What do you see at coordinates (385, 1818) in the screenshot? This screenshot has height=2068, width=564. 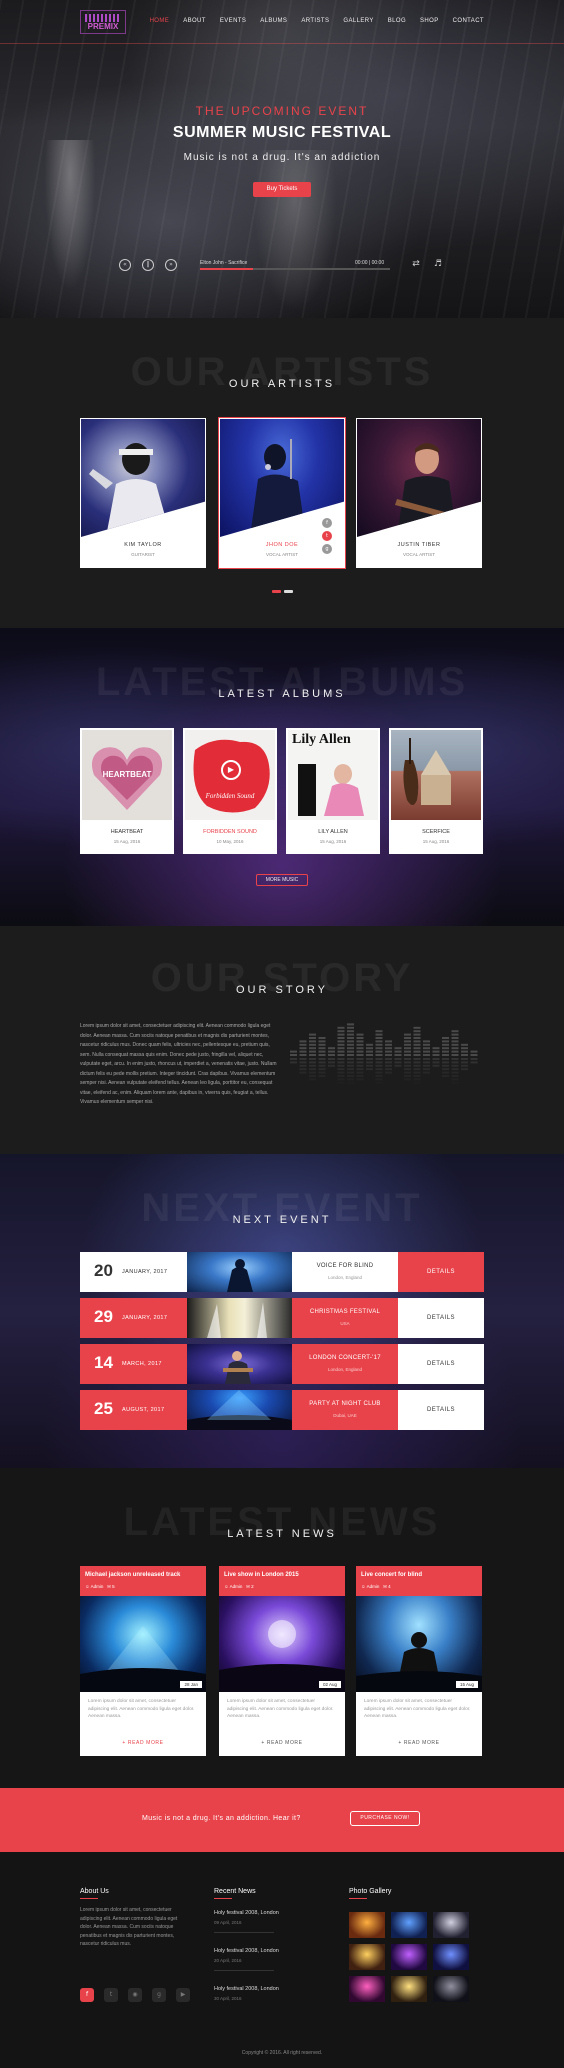 I see `purchase-now-button: PURCHASE NOW!` at bounding box center [385, 1818].